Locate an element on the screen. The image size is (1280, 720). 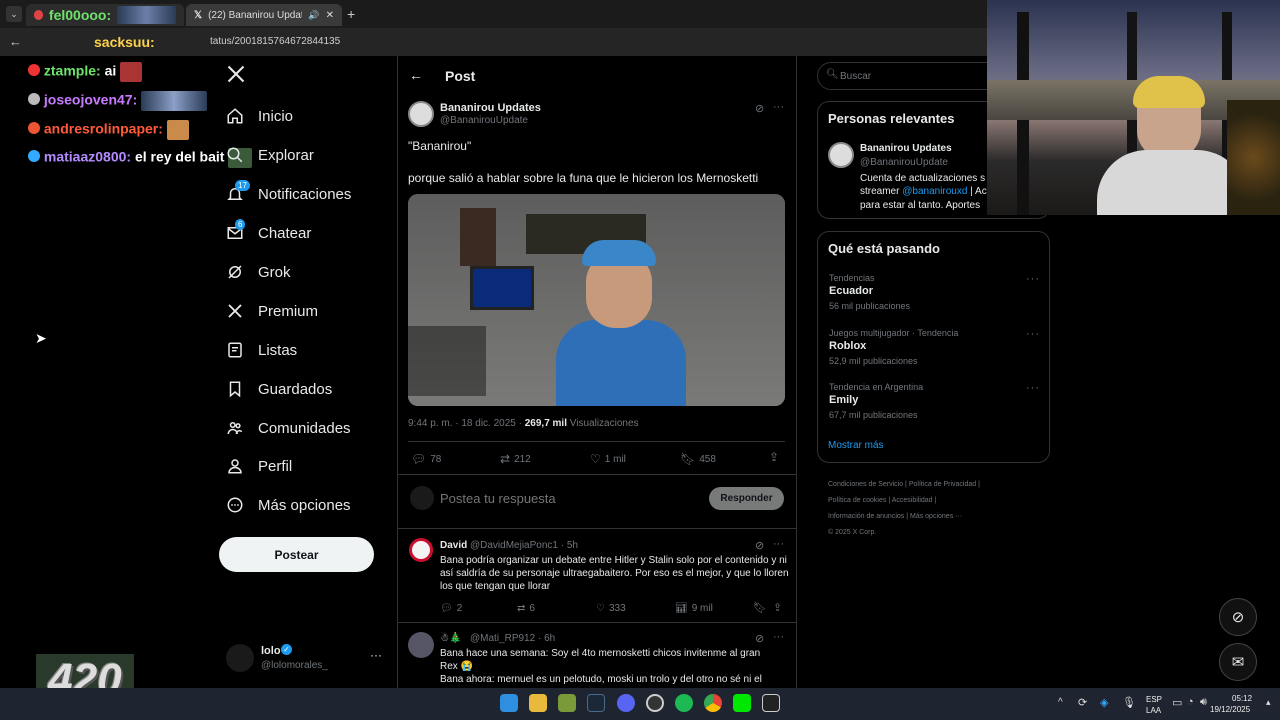
sidebar-item-label: Explorar is located at coordinates (286, 155).